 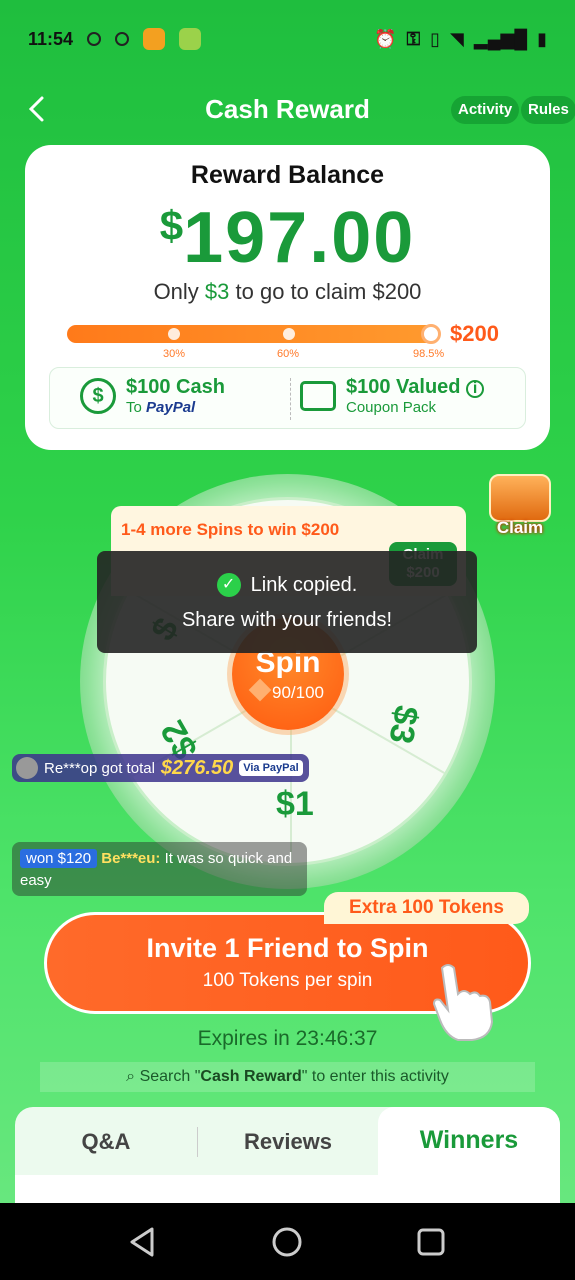 What do you see at coordinates (271, 768) in the screenshot?
I see `ticker-via-paypal: Via PayPal` at bounding box center [271, 768].